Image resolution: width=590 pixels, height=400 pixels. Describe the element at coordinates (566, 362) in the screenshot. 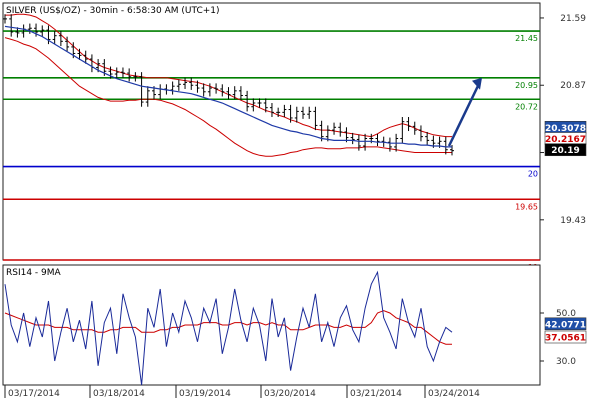

I see `rsi-tick-label-1: 30.0` at that location.